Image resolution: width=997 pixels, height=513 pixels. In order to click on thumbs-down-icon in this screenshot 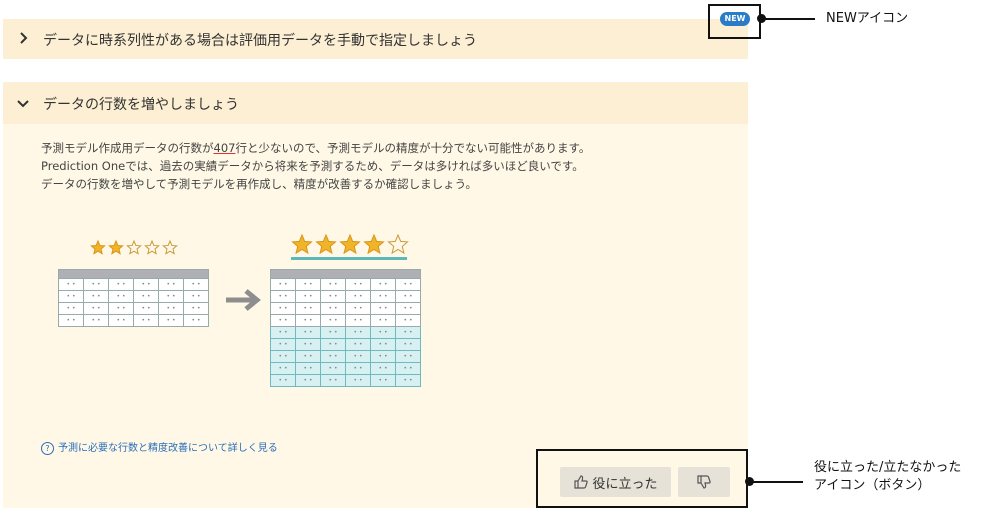, I will do `click(704, 482)`.